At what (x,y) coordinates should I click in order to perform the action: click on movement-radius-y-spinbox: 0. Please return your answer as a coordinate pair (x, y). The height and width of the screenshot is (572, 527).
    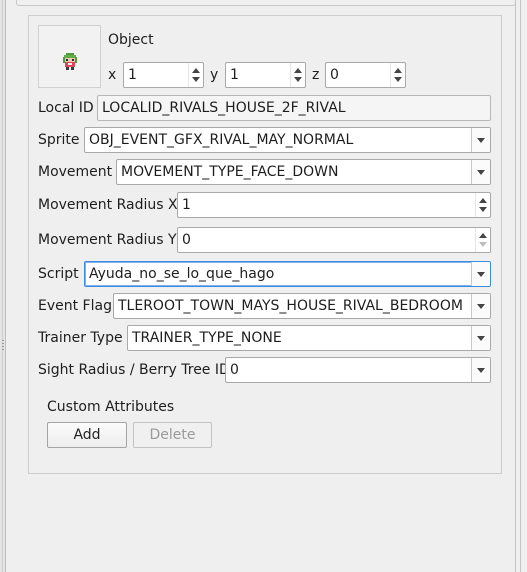
    Looking at the image, I should click on (334, 240).